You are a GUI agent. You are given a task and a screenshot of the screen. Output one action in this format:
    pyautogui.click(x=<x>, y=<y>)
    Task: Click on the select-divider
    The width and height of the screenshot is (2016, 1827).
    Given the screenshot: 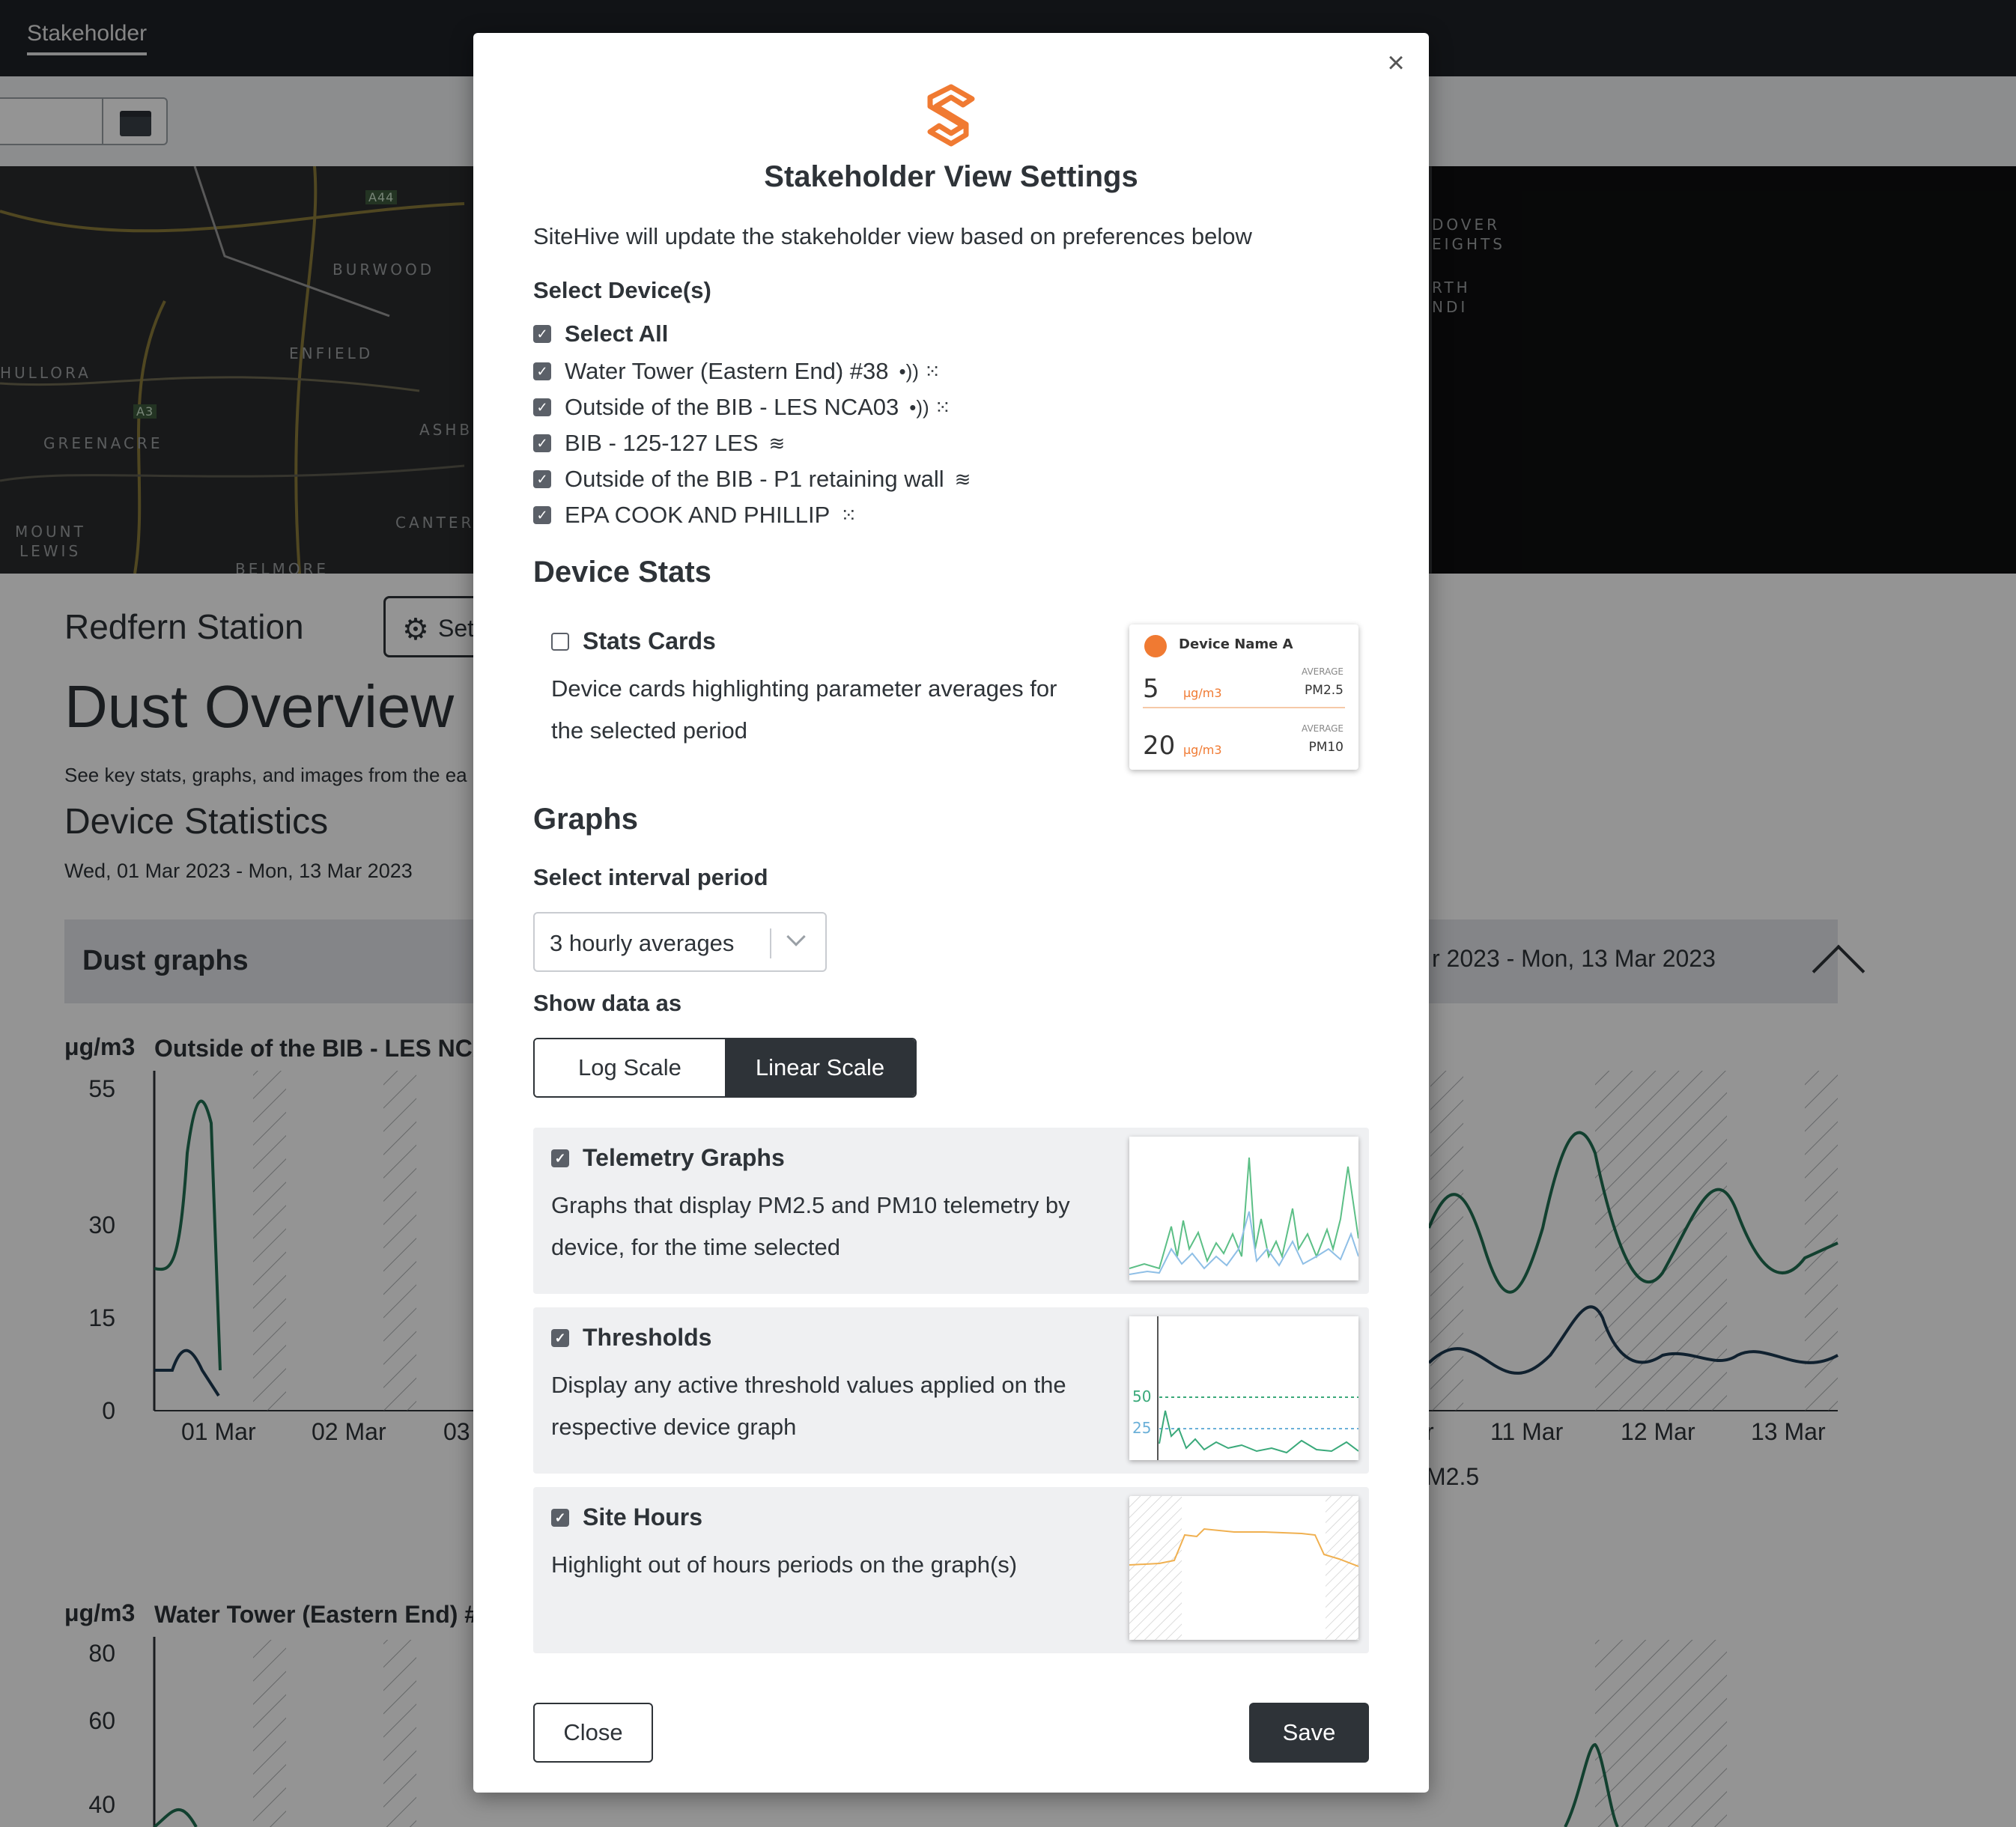 What is the action you would take?
    pyautogui.click(x=770, y=943)
    